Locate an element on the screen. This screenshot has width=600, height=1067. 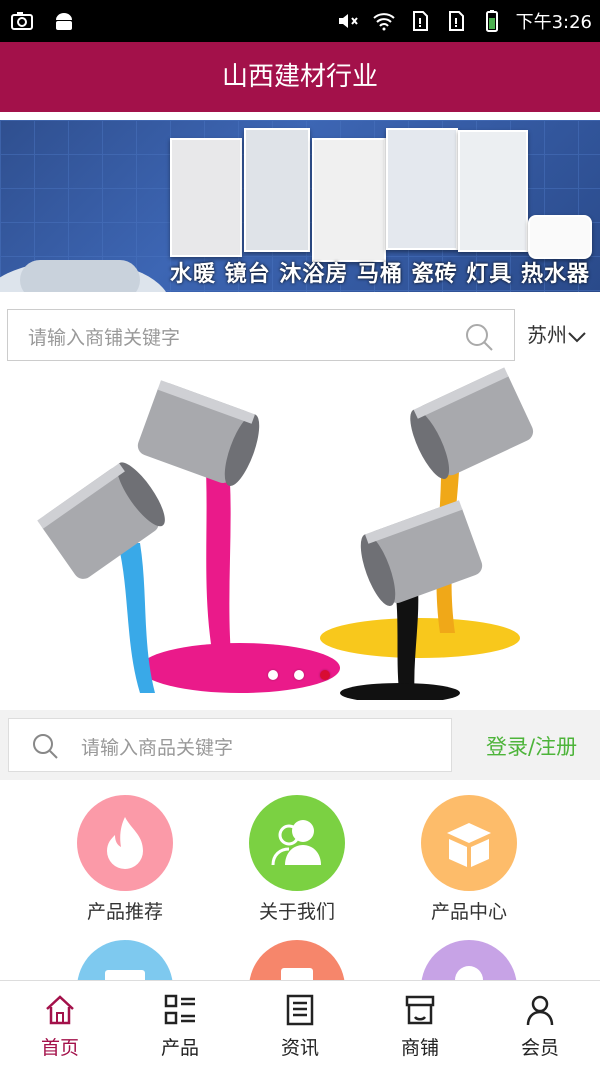
android-icon is located at coordinates (64, 21).